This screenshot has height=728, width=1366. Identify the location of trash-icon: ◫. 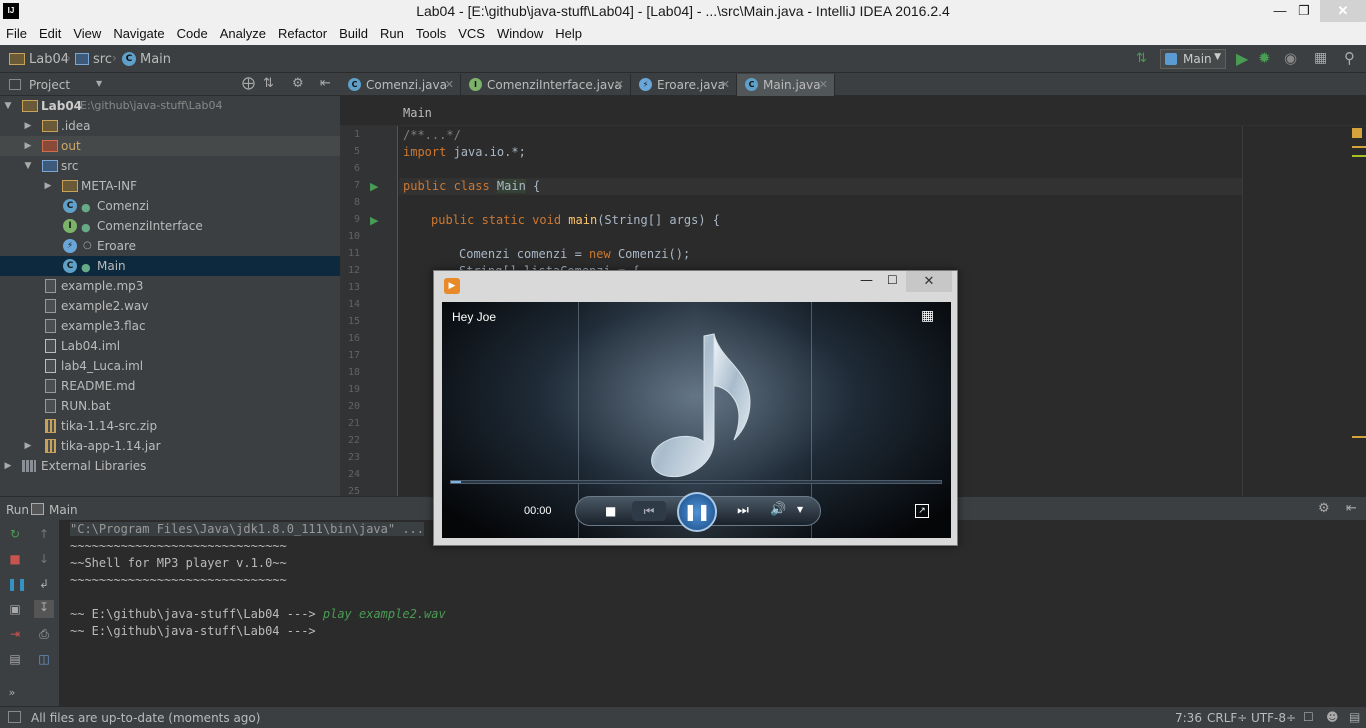
(44, 659).